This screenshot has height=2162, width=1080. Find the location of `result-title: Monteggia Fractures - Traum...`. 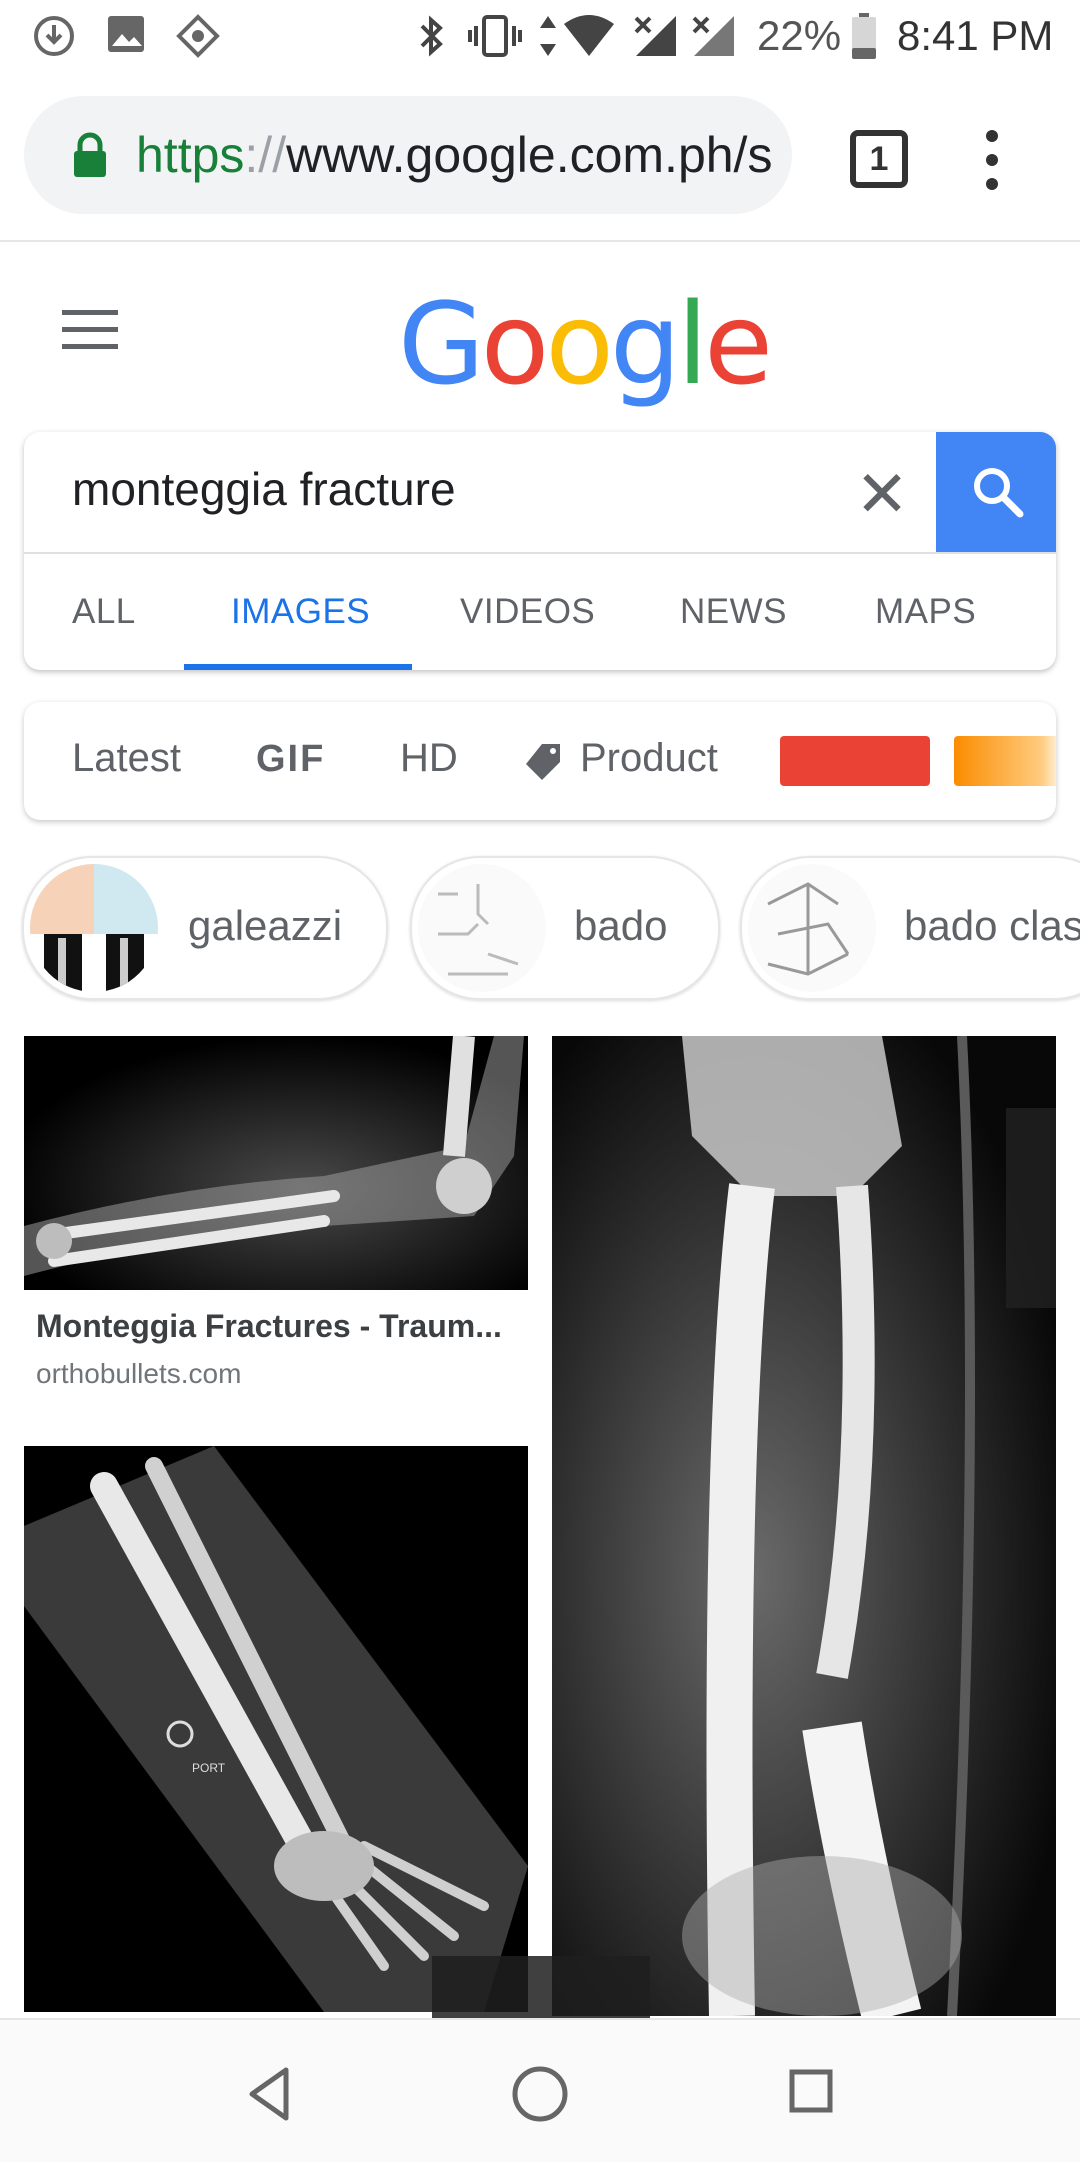

result-title: Monteggia Fractures - Traum... is located at coordinates (269, 1326).